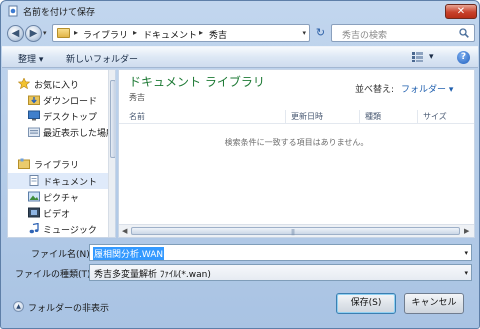 Image resolution: width=480 pixels, height=329 pixels. What do you see at coordinates (68, 307) in the screenshot?
I see `hide-folders-label: フォルダーの非表示` at bounding box center [68, 307].